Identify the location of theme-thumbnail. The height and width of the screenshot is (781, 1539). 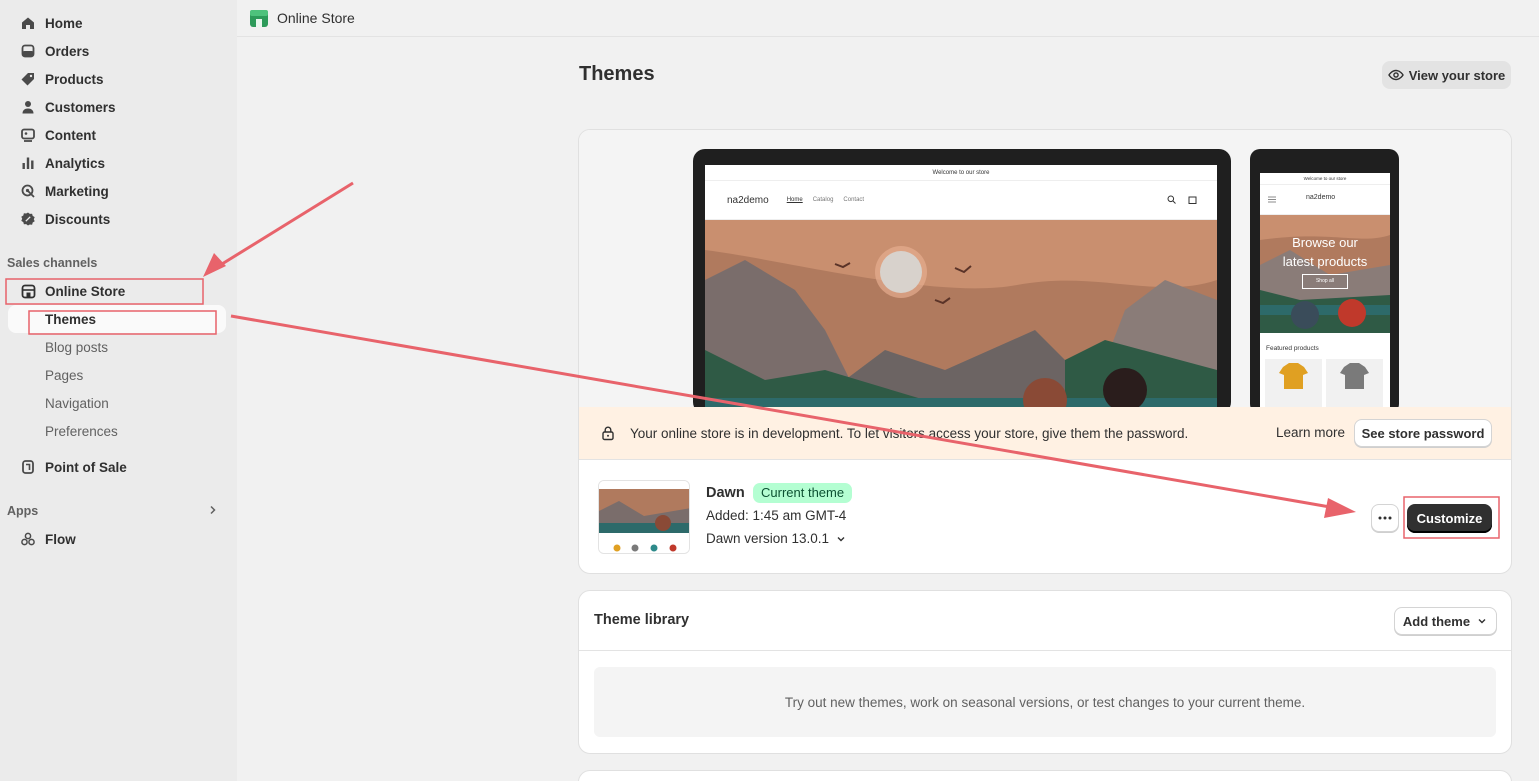
(644, 517).